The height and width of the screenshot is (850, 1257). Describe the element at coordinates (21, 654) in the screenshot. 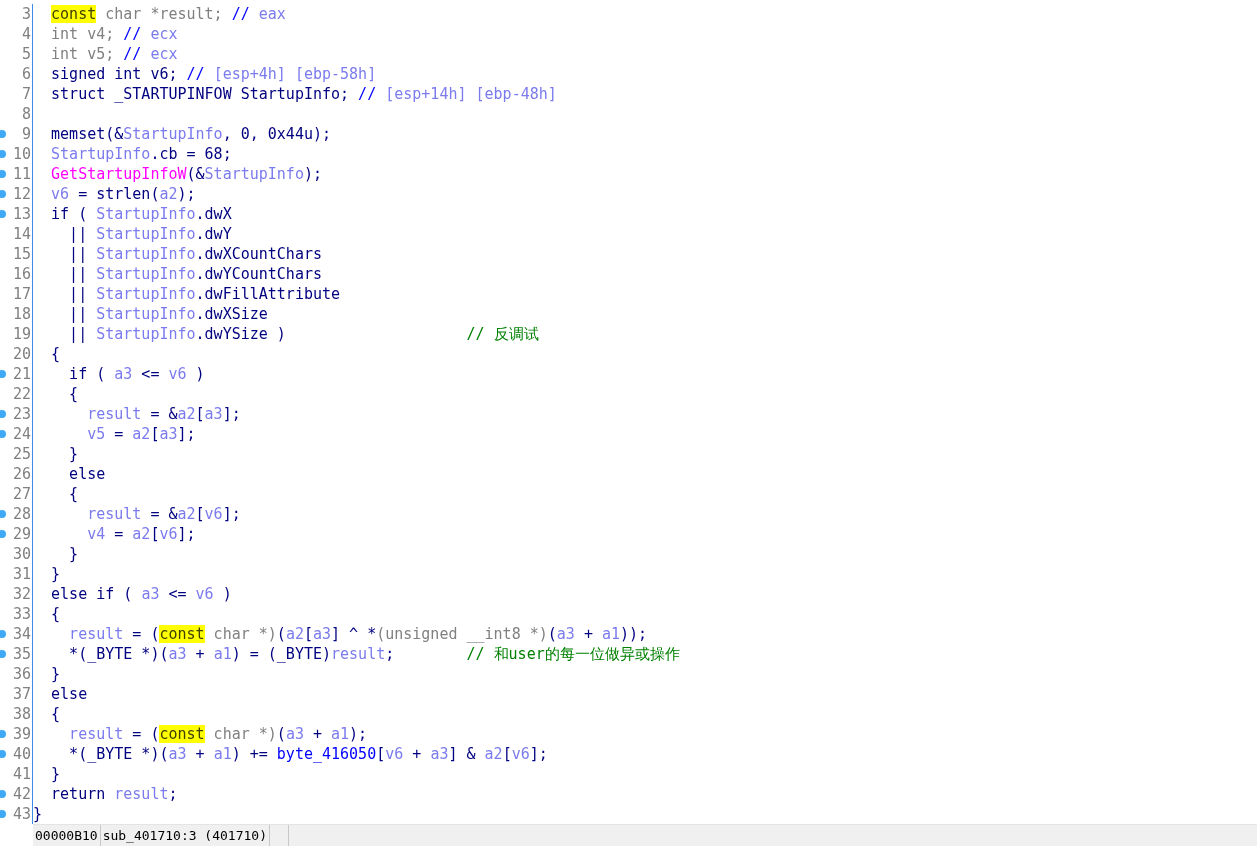

I see `line-number: 35` at that location.